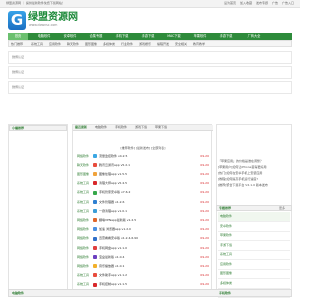 Image resolution: width=320 pixels, height=300 pixels. What do you see at coordinates (113, 174) in the screenshot?
I see `list-item-name: 图像处理app v1.5.5` at bounding box center [113, 174].